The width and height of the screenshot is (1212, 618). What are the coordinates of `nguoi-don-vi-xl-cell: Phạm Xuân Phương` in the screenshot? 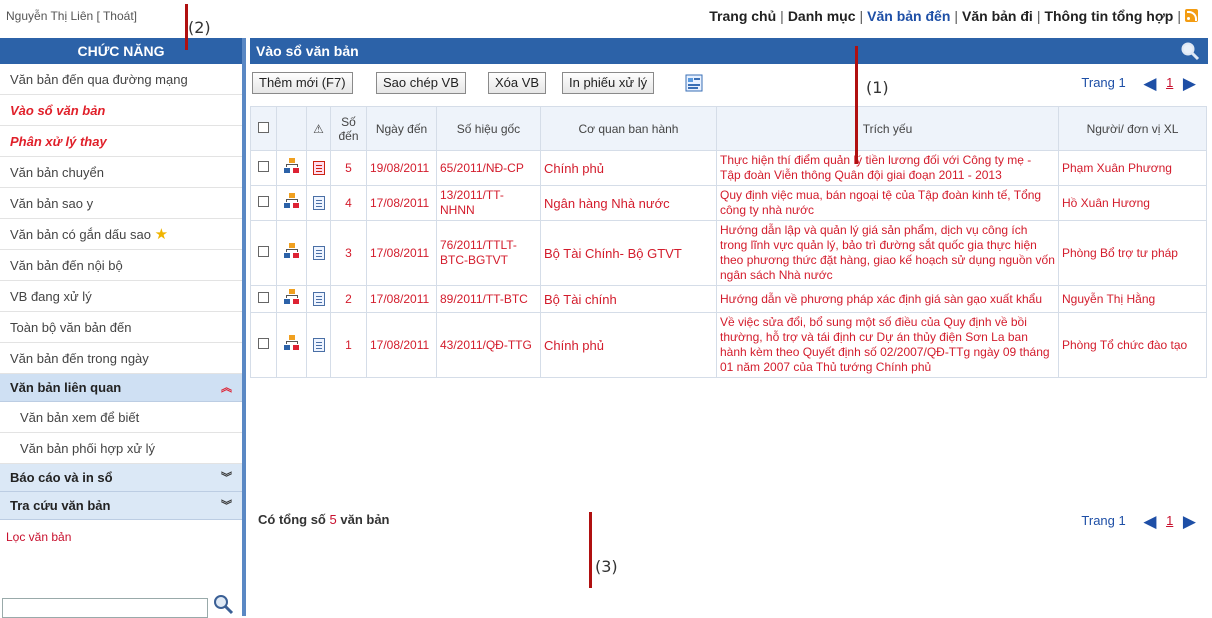 It's located at (1132, 168).